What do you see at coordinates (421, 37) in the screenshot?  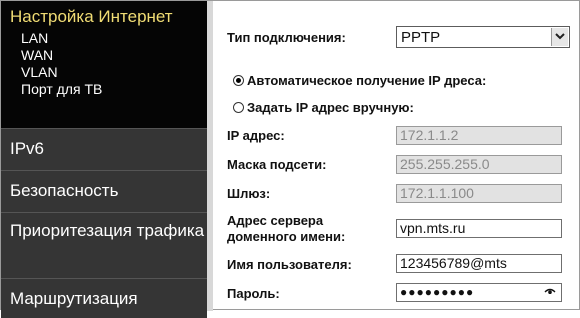 I see `connection-type-value: PPTP` at bounding box center [421, 37].